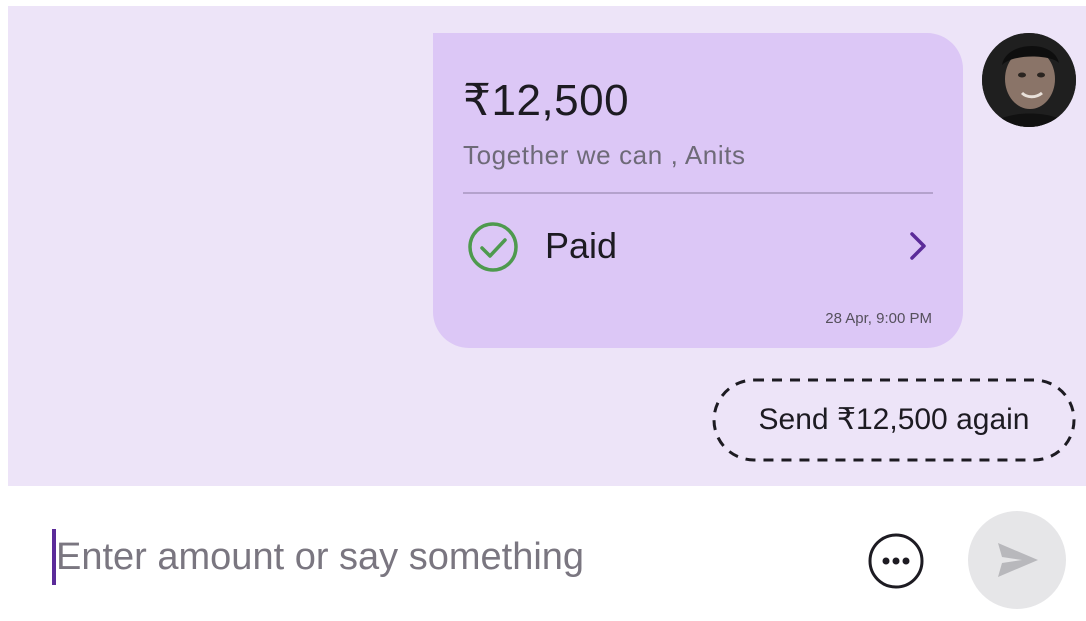 This screenshot has height=621, width=1086. I want to click on payment-status-row: Paid, so click(698, 246).